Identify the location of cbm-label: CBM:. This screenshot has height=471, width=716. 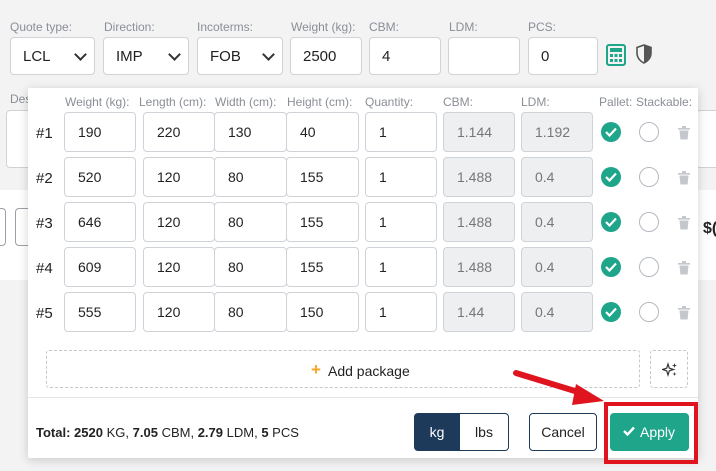
(384, 27).